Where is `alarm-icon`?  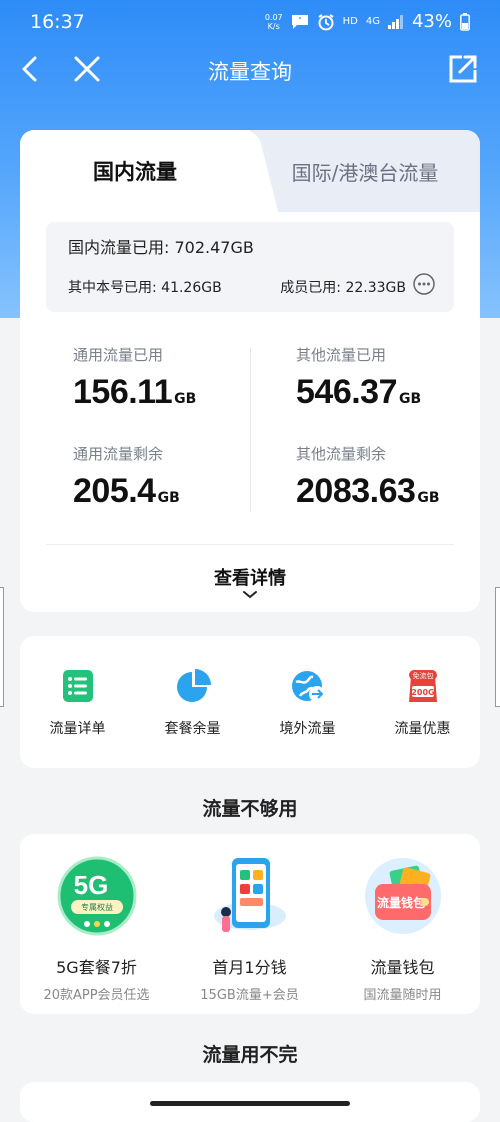
alarm-icon is located at coordinates (326, 21).